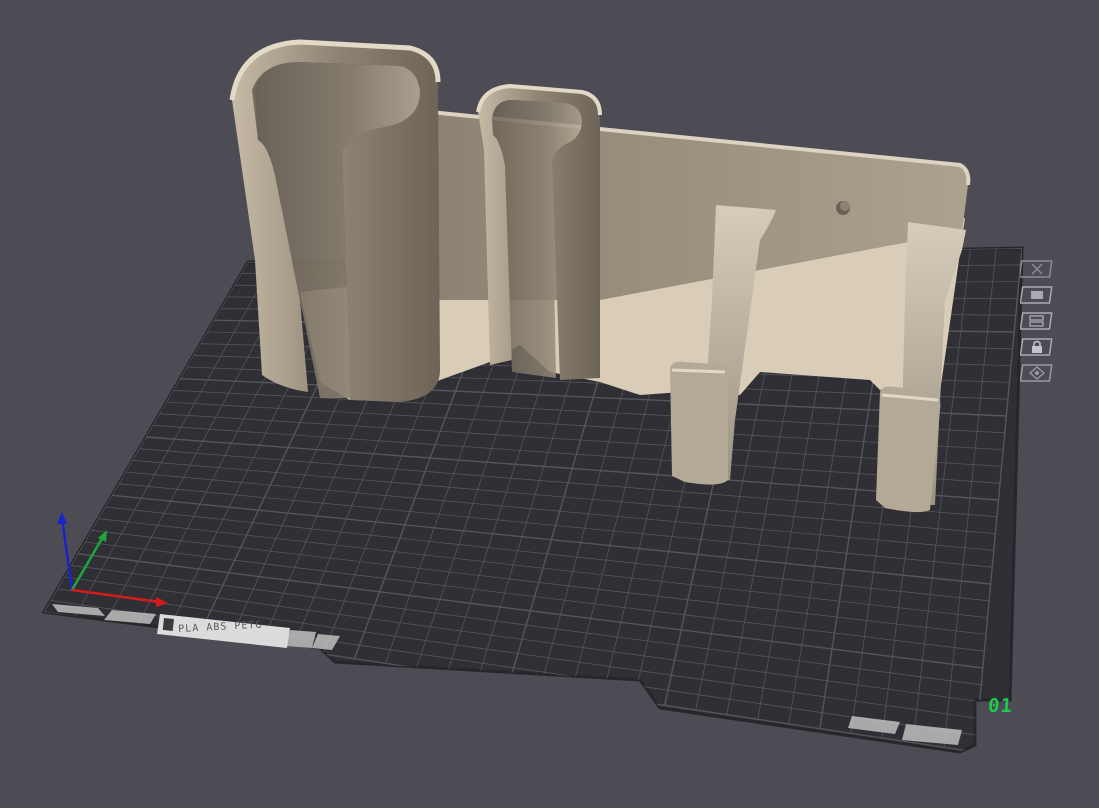 The height and width of the screenshot is (808, 1099). I want to click on delete-plate-button, so click(1037, 269).